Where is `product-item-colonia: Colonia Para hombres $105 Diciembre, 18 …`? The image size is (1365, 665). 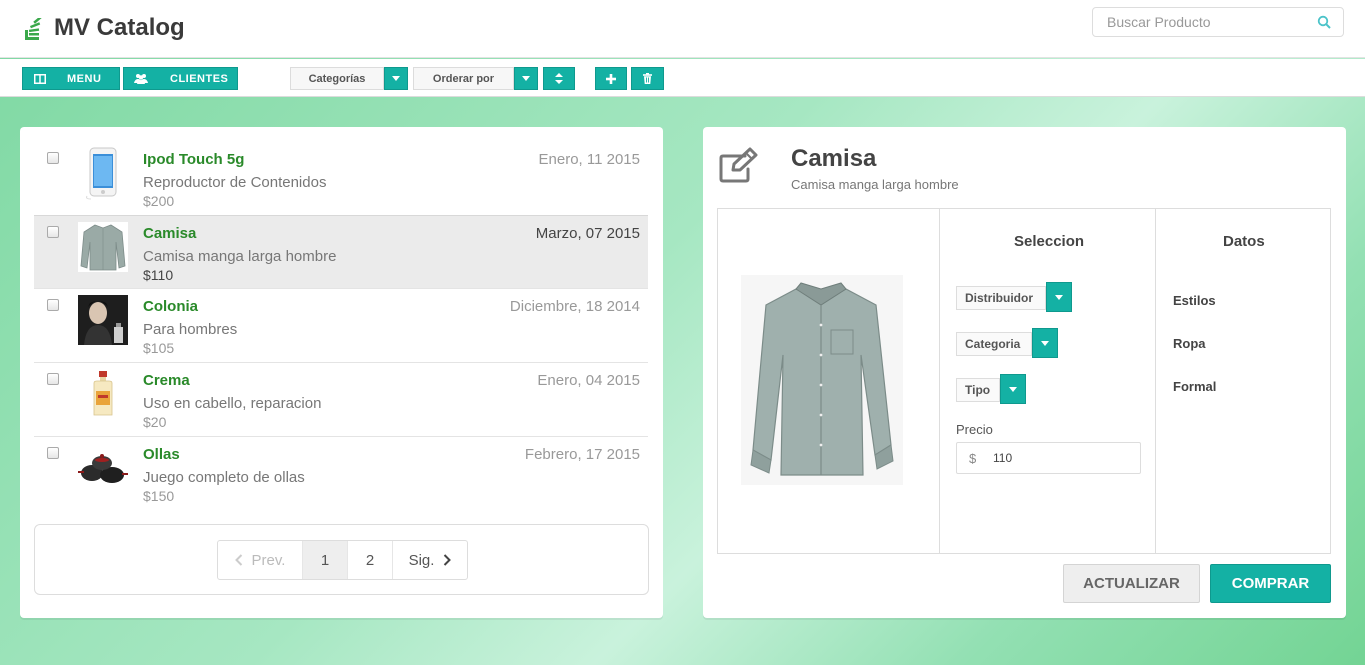
product-item-colonia: Colonia Para hombres $105 Diciembre, 18 … is located at coordinates (341, 326).